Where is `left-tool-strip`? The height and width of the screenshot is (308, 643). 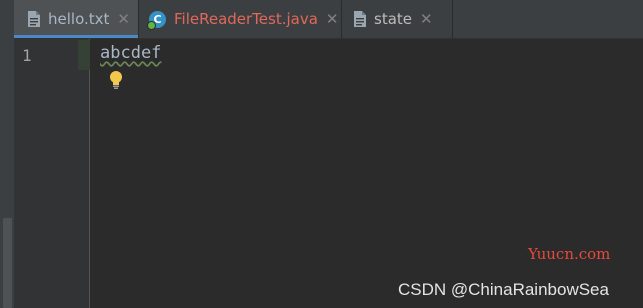 left-tool-strip is located at coordinates (7, 154).